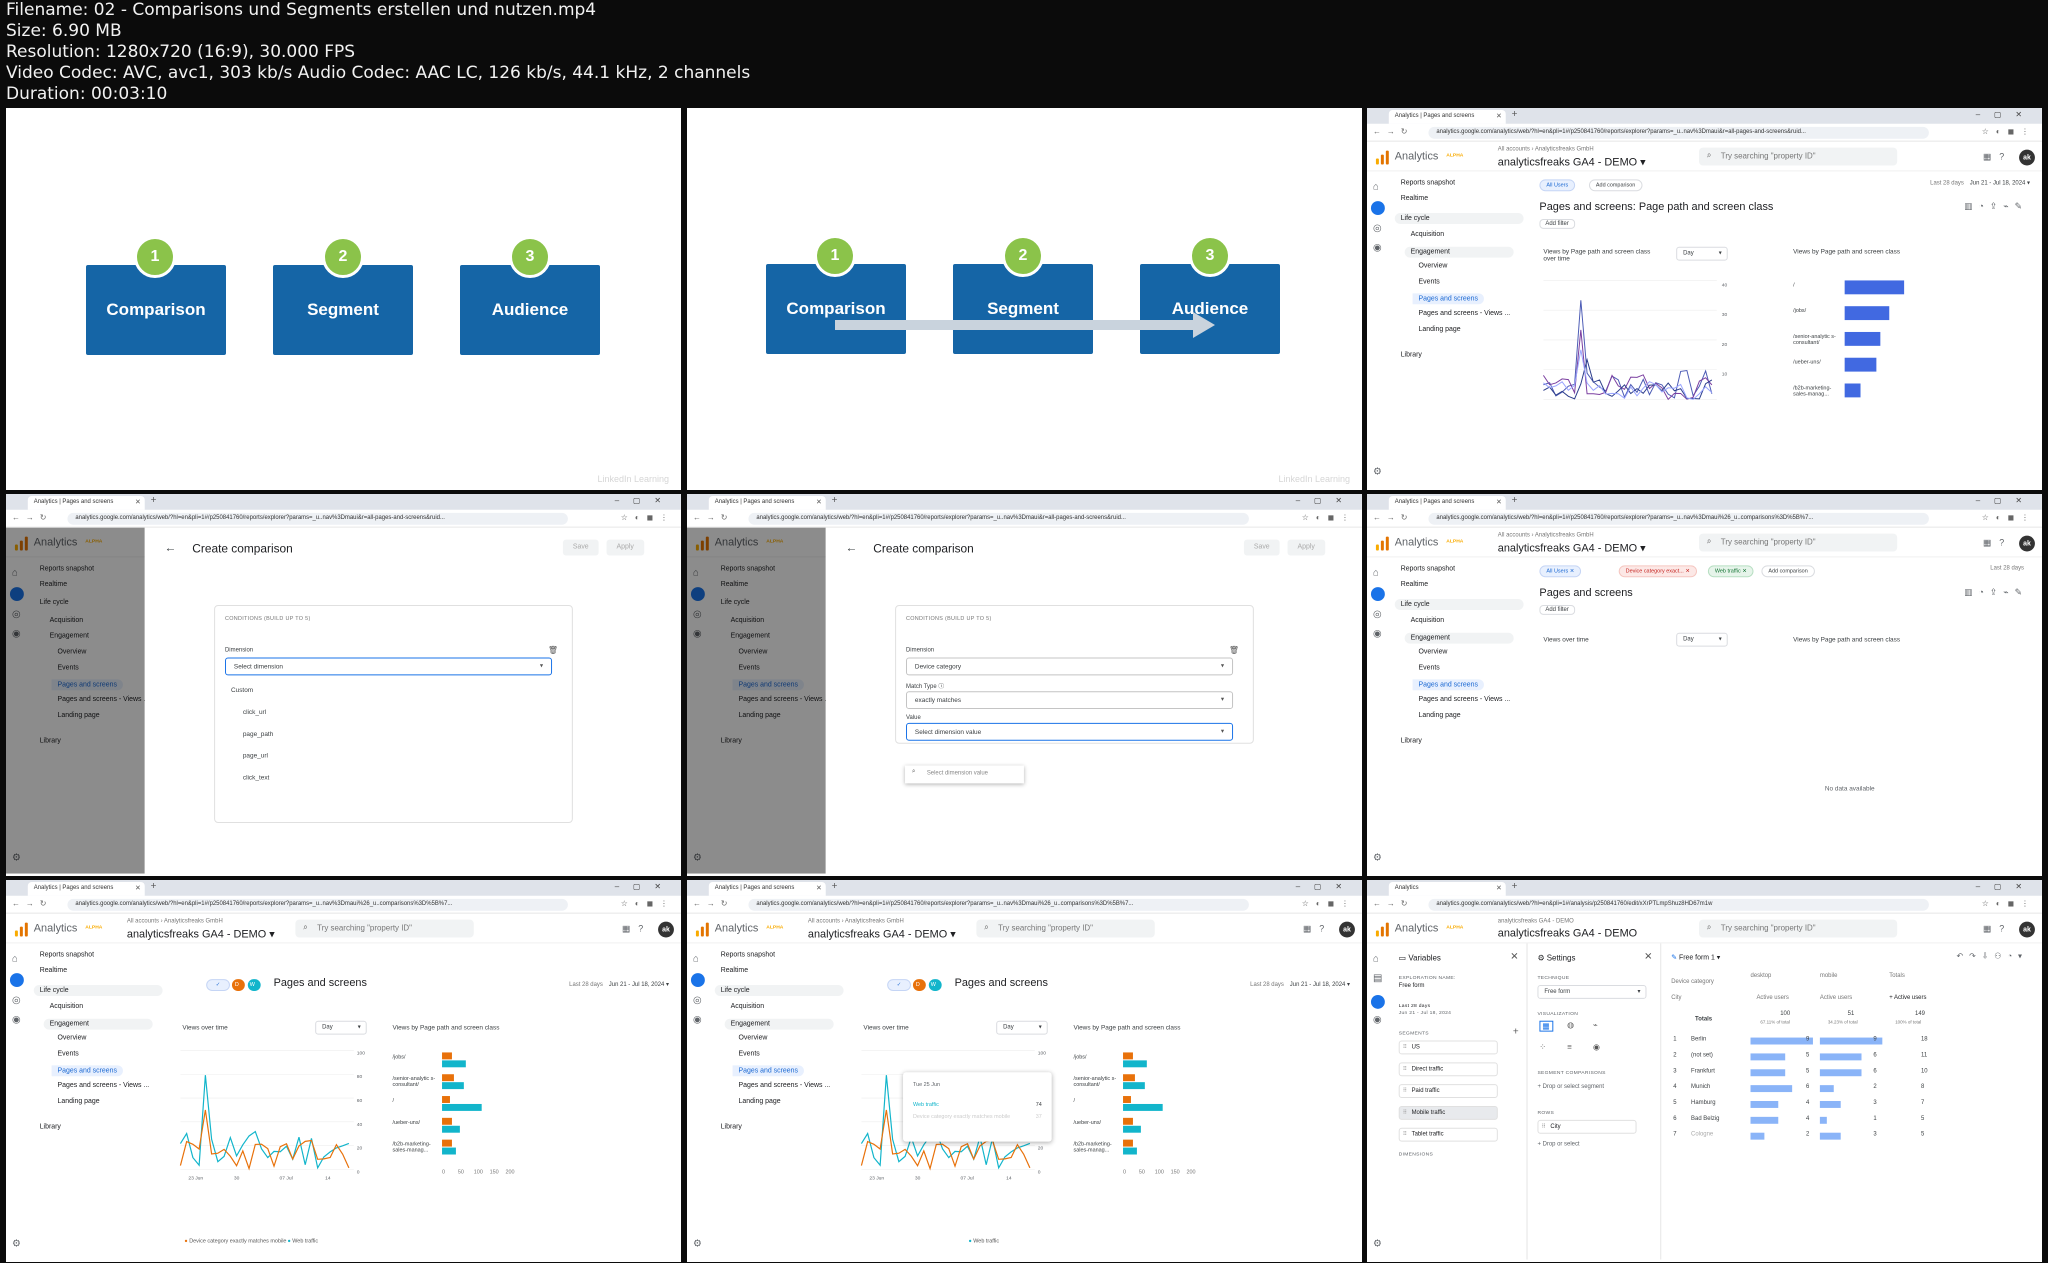 Image resolution: width=2048 pixels, height=1263 pixels. Describe the element at coordinates (1425, 1013) in the screenshot. I see `date-range: Jun 21 - Jul 18, 2024` at that location.